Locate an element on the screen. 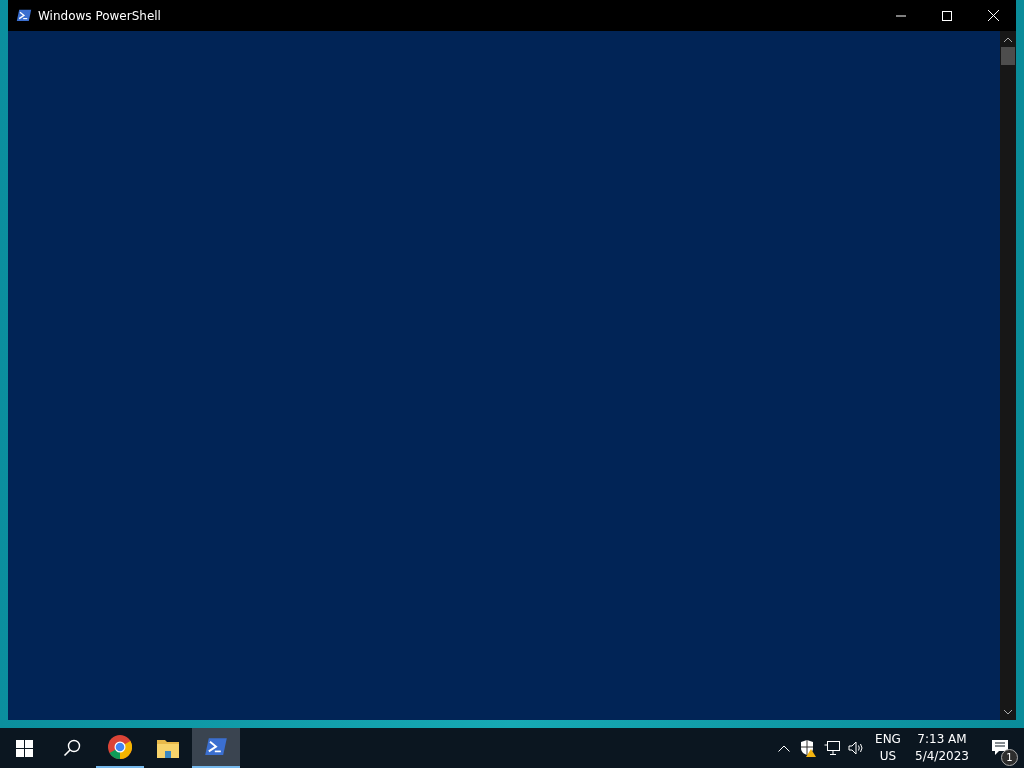  maximize-icon is located at coordinates (947, 15).